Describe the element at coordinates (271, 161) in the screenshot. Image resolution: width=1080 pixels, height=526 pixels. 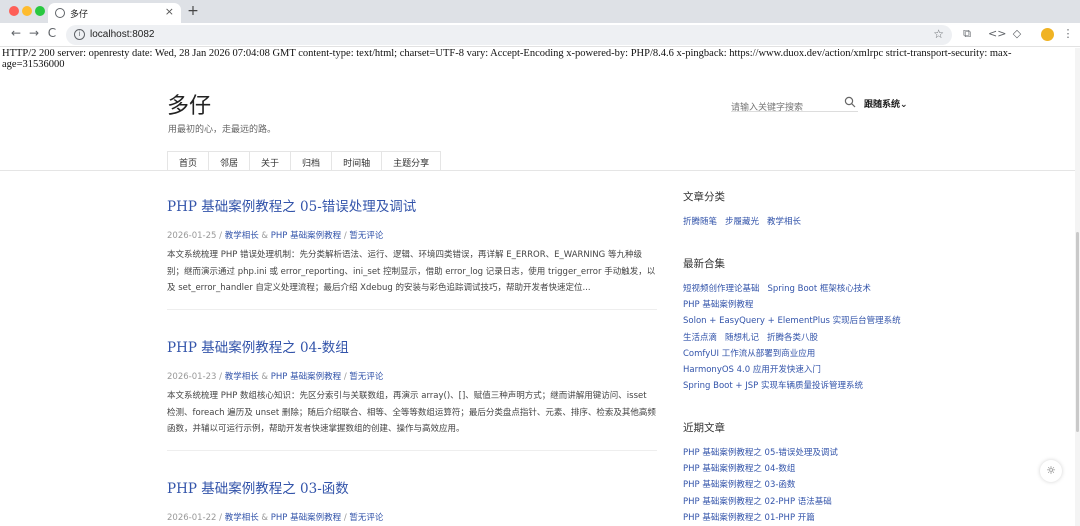
I see `nav-item-about: 关于` at that location.